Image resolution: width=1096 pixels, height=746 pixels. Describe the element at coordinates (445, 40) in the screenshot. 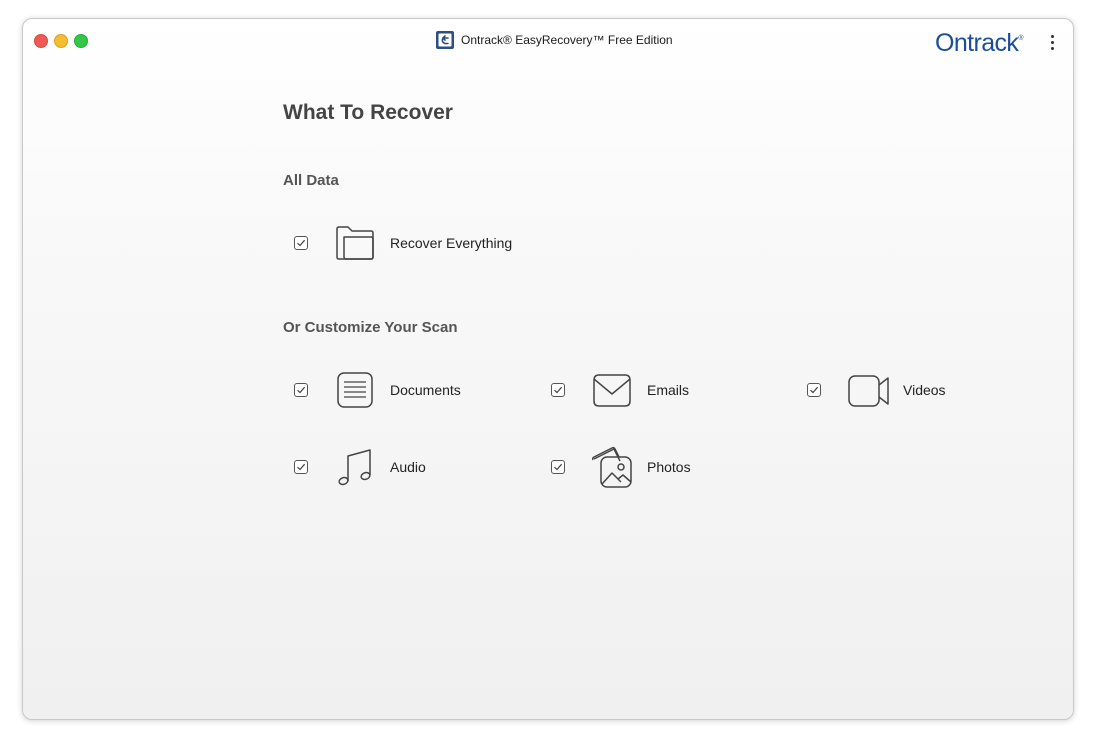

I see `easyrecovery-app-icon` at that location.